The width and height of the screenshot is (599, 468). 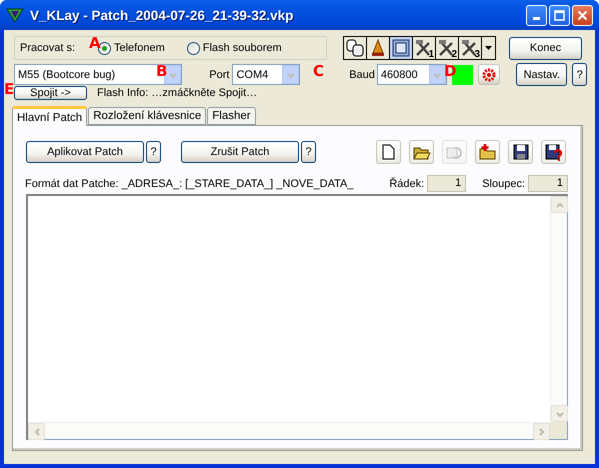 What do you see at coordinates (234, 48) in the screenshot?
I see `radio-option: Flash souborem` at bounding box center [234, 48].